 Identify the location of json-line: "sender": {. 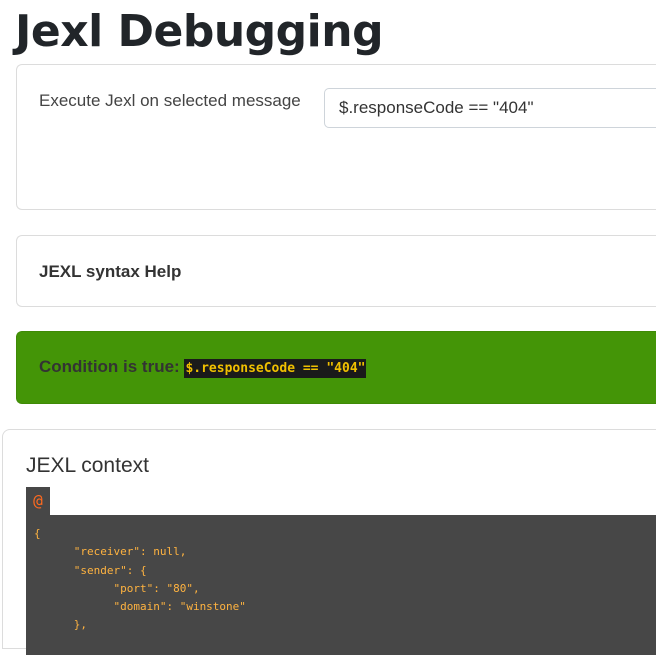
(90, 570).